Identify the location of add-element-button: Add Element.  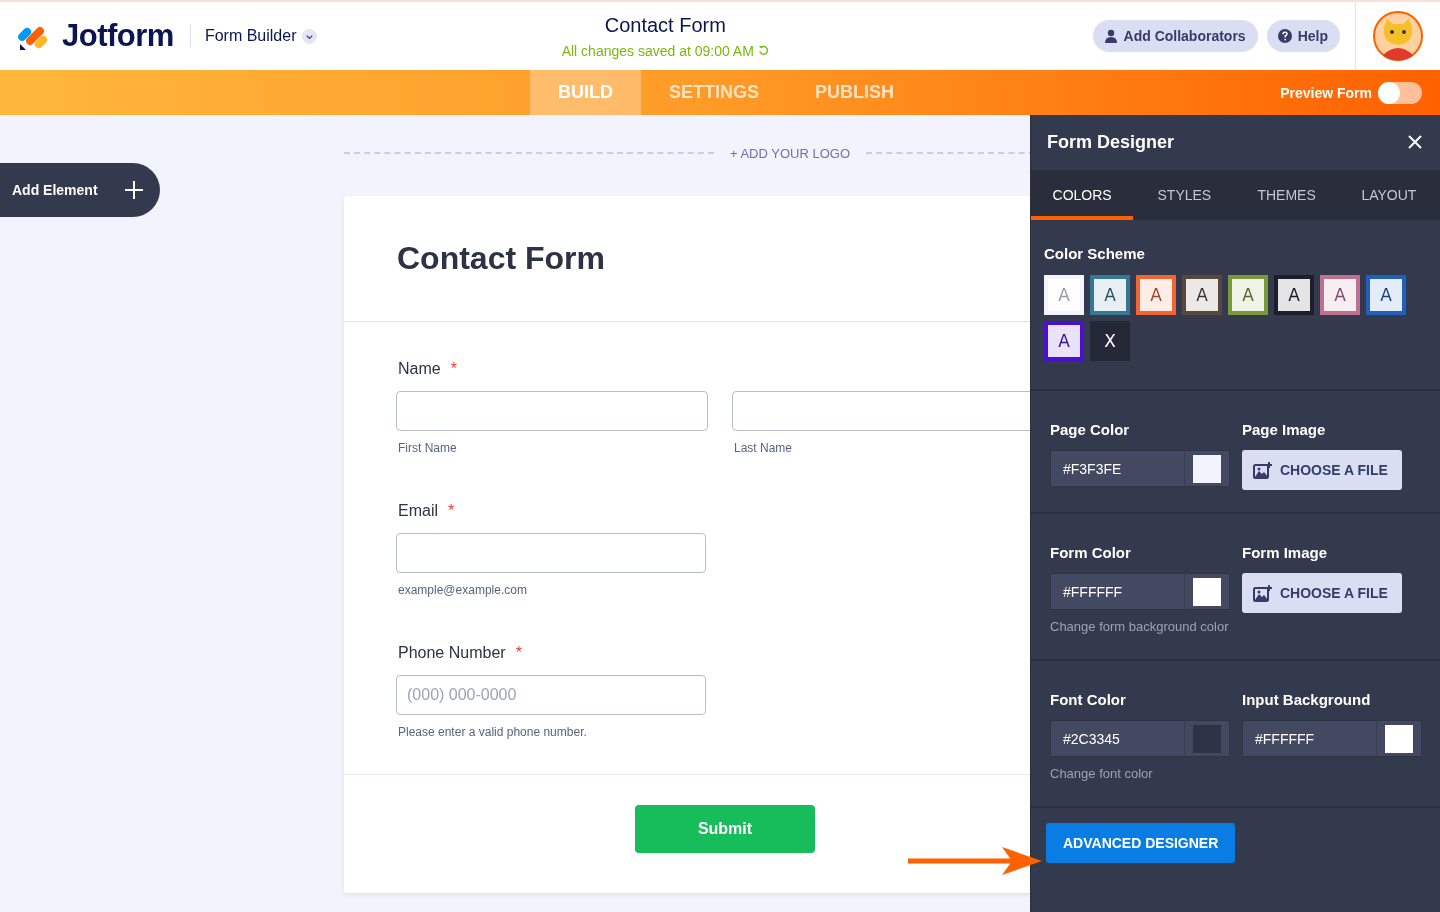
(80, 190).